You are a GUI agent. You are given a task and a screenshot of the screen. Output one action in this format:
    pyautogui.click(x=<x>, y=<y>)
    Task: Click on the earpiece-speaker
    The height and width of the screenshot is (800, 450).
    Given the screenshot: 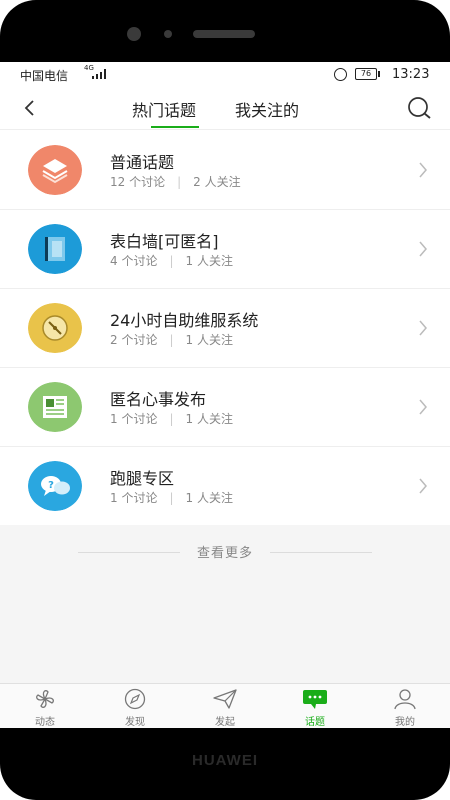 What is the action you would take?
    pyautogui.click(x=224, y=34)
    